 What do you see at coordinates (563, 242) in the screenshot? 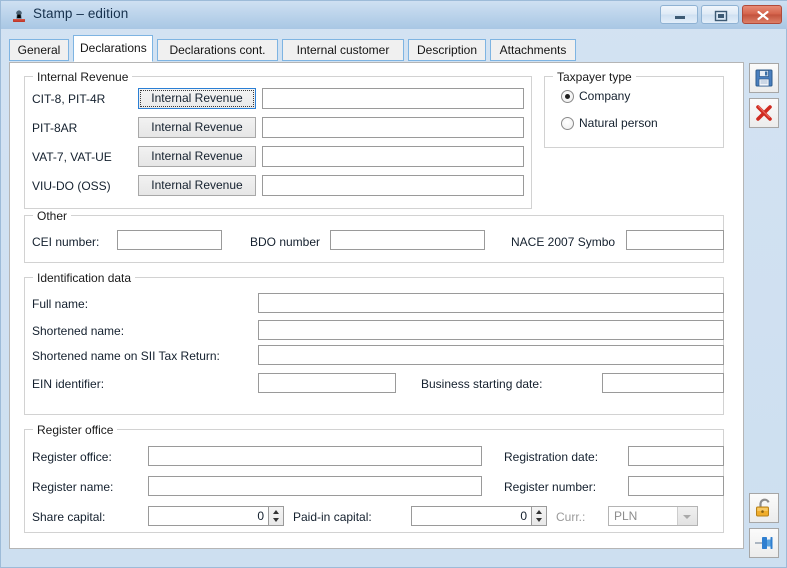
I see `nace-symbol-label: NACE 2007 Symbo` at bounding box center [563, 242].